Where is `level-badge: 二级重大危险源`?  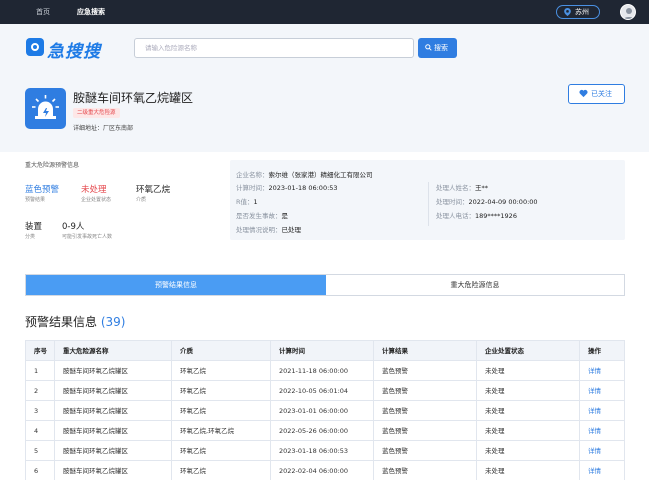
level-badge: 二级重大危险源 is located at coordinates (96, 113).